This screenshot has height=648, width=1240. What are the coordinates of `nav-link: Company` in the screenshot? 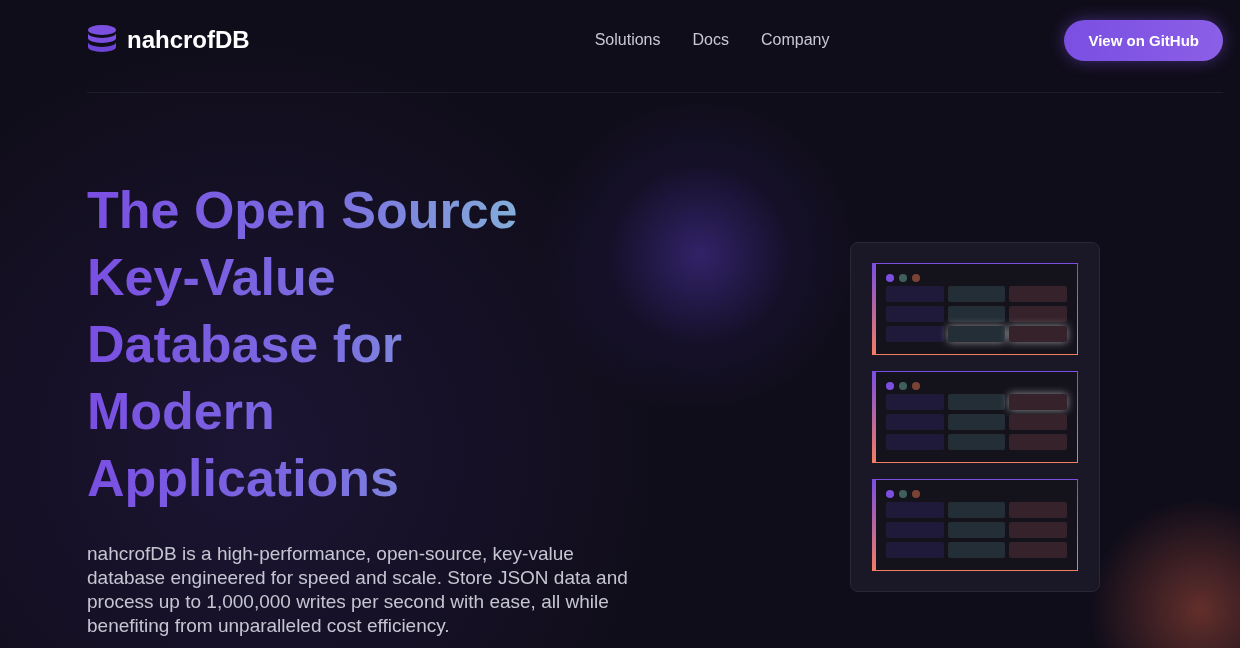 It's located at (795, 40).